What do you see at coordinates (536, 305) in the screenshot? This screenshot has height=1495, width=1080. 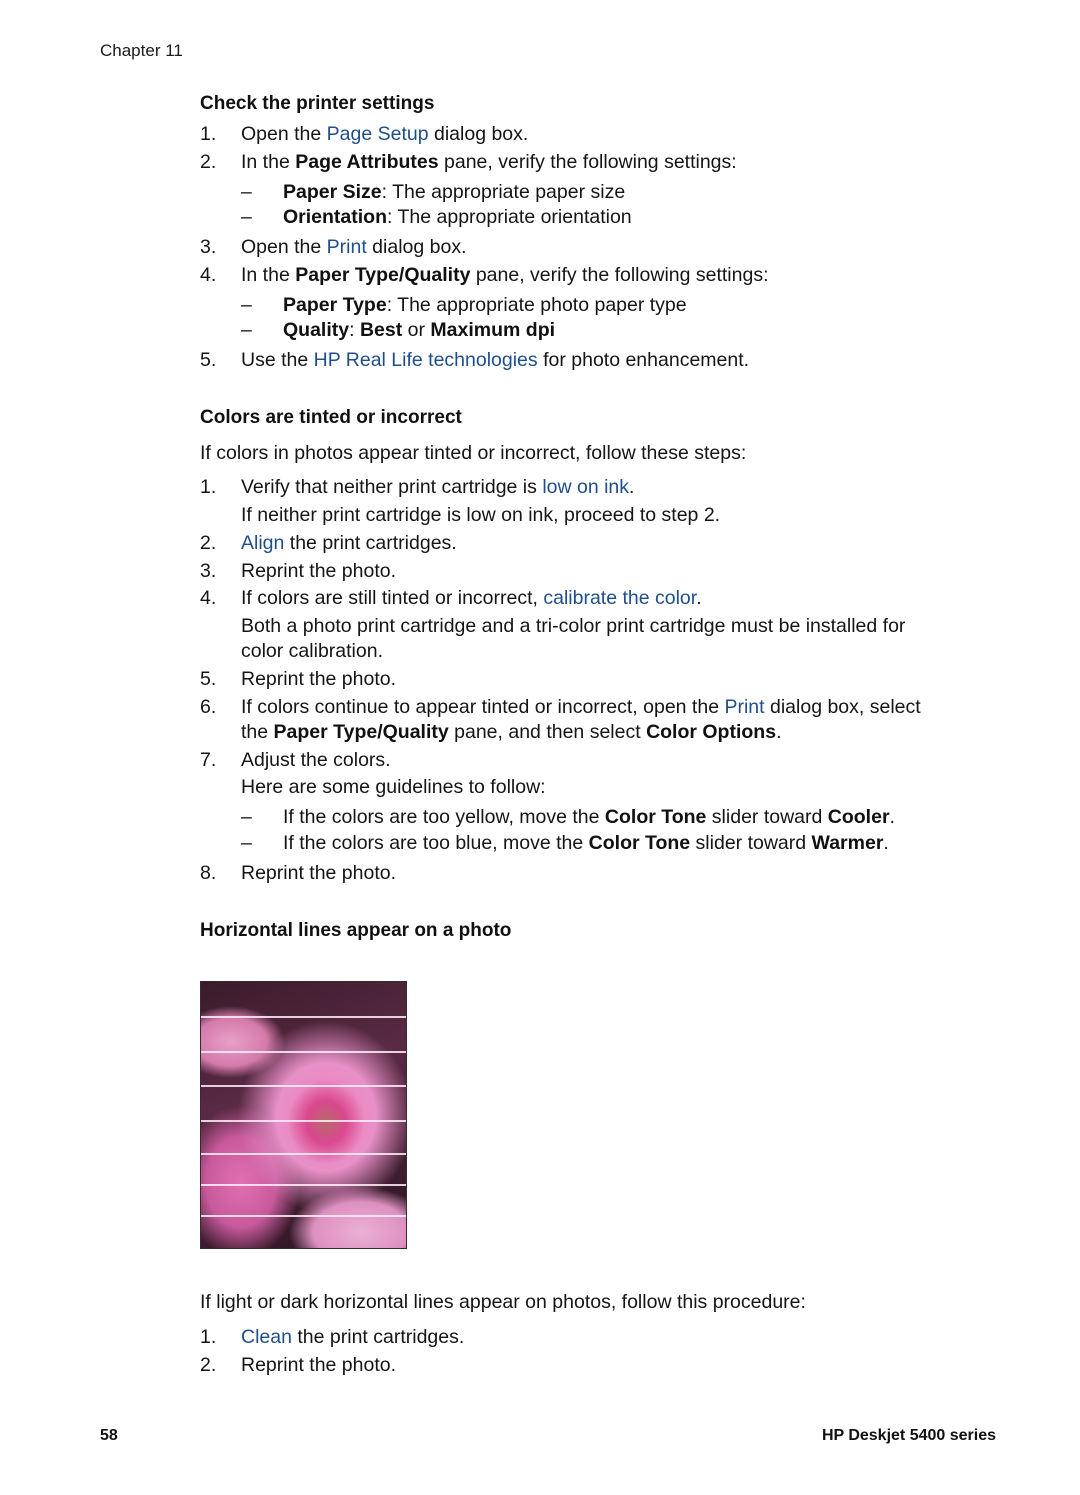 I see `bullet-text: : The appropriate photo paper type` at bounding box center [536, 305].